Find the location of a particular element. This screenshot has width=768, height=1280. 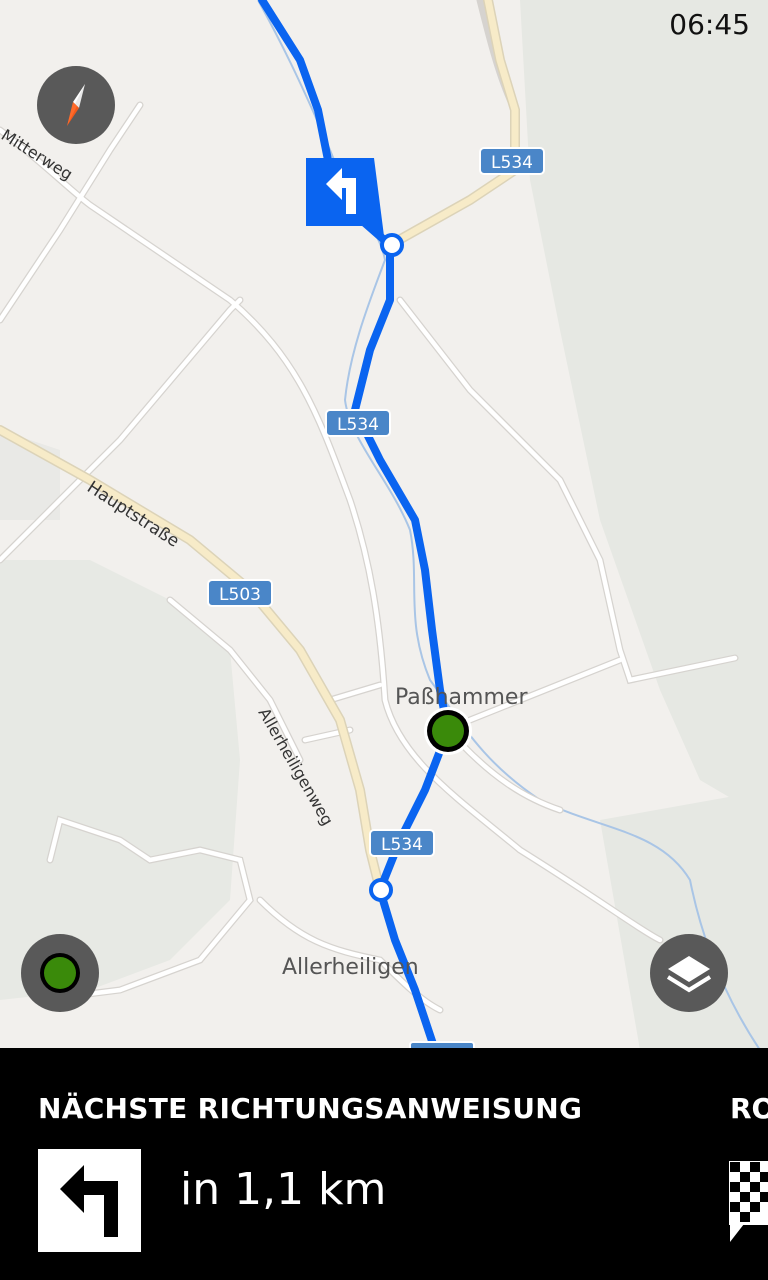

map-layers-button is located at coordinates (689, 973).